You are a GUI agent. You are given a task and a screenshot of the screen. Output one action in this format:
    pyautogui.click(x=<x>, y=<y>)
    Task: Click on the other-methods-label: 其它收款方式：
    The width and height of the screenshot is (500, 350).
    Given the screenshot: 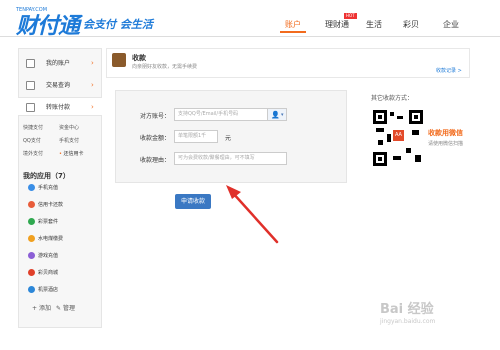 What is the action you would take?
    pyautogui.click(x=392, y=98)
    